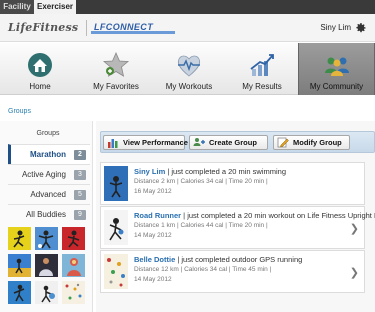 The width and height of the screenshot is (375, 312). Describe the element at coordinates (336, 86) in the screenshot. I see `nav-my-community-label: My Community` at that location.